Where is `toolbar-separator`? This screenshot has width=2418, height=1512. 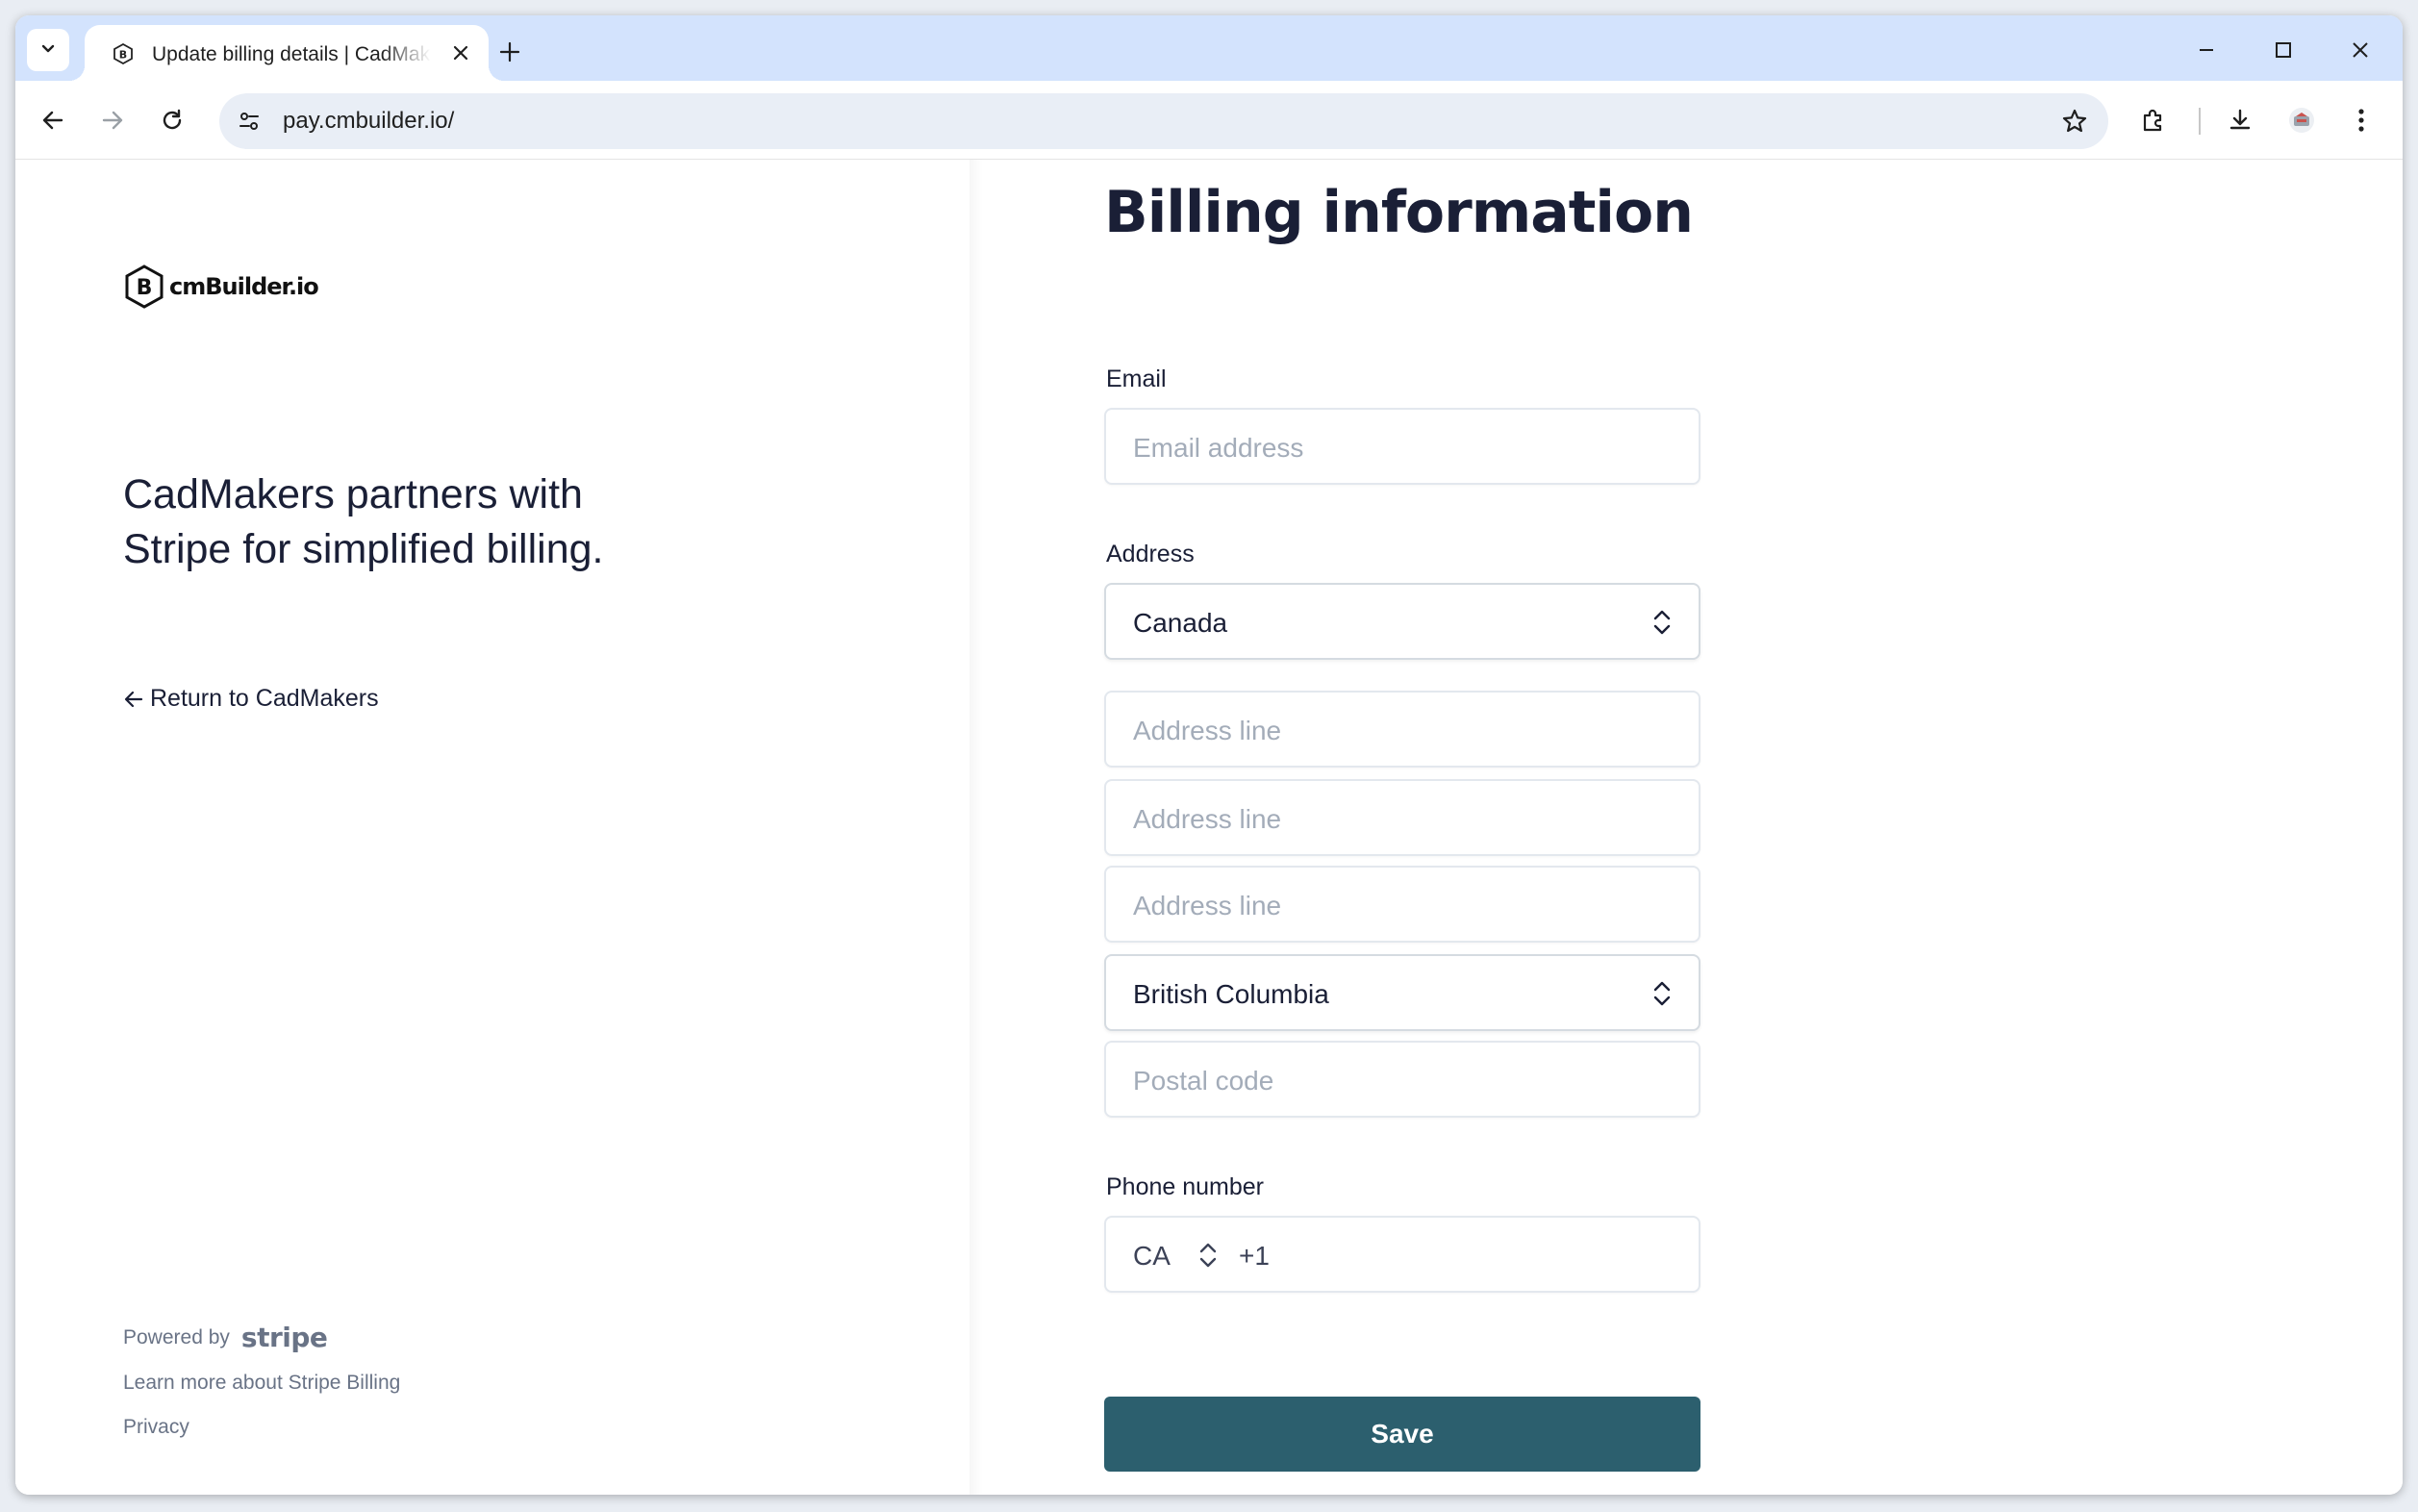
toolbar-separator is located at coordinates (2200, 122).